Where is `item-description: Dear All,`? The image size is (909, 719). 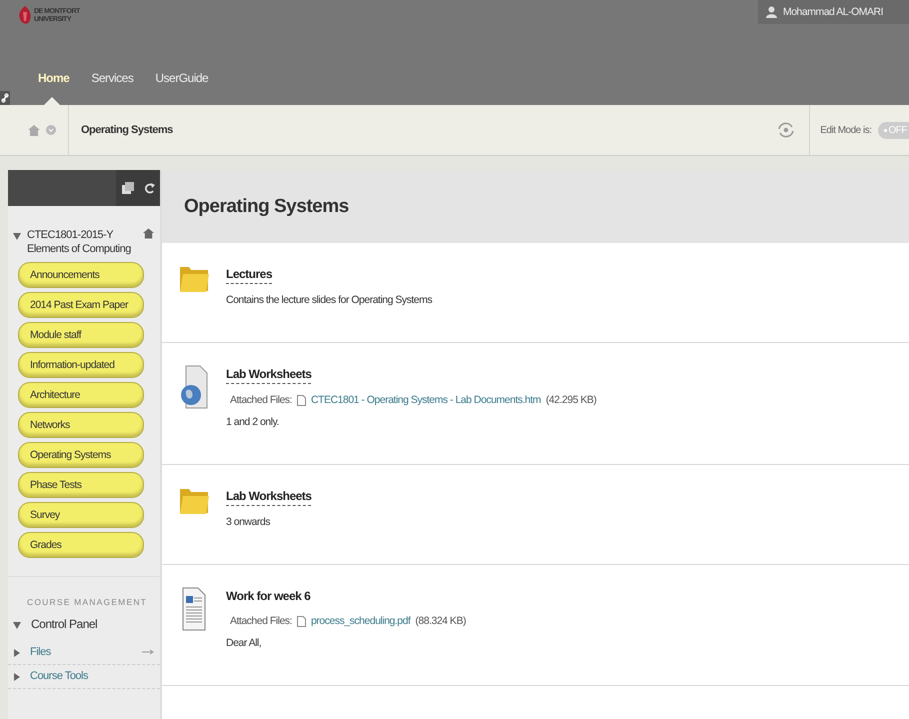
item-description: Dear All, is located at coordinates (244, 643).